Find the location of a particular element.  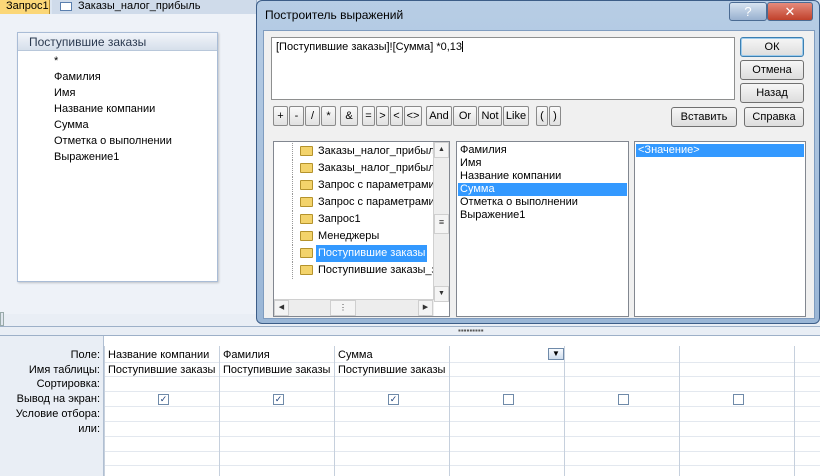

operator-button: ( is located at coordinates (542, 116).